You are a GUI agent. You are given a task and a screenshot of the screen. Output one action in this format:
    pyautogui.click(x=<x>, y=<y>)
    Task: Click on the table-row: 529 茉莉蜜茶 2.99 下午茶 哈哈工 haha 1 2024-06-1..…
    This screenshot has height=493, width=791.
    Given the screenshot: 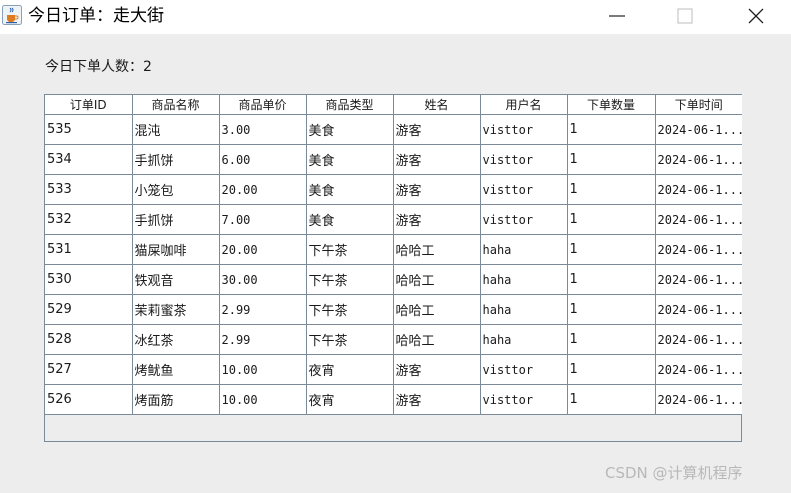 What is the action you would take?
    pyautogui.click(x=393, y=309)
    